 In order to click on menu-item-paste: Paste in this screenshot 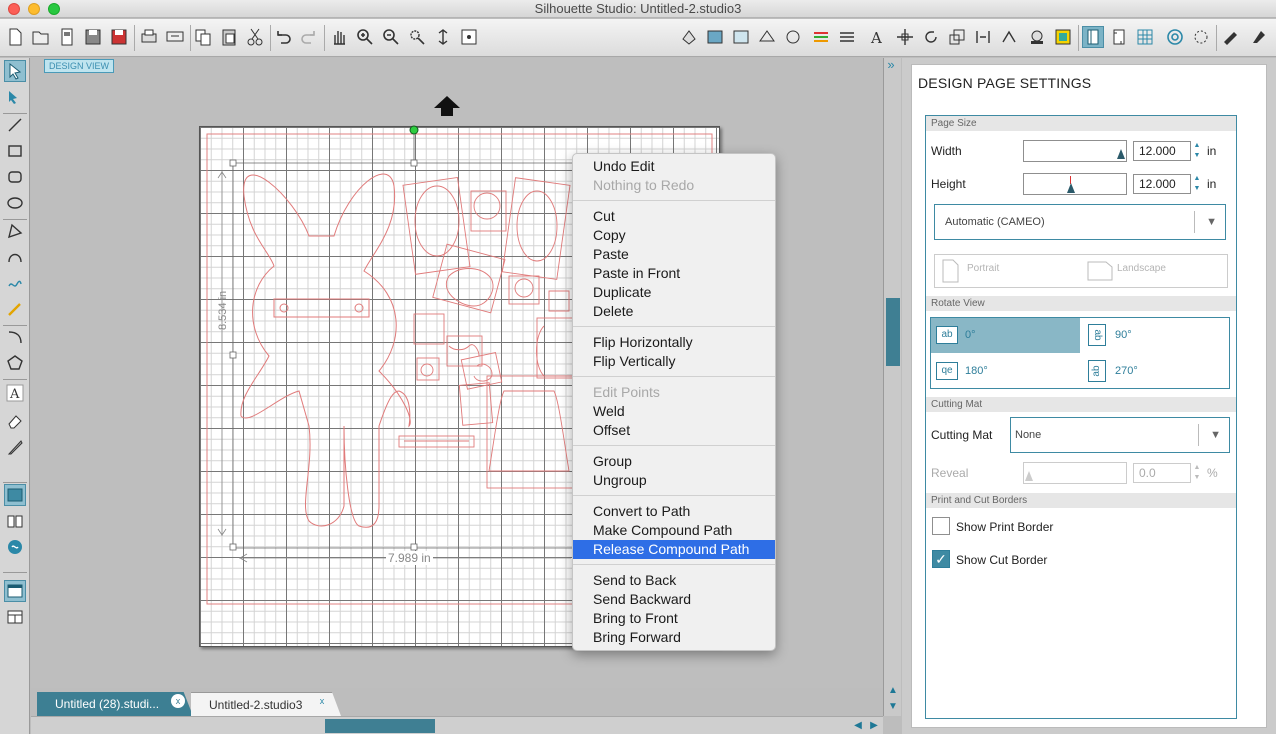, I will do `click(674, 254)`.